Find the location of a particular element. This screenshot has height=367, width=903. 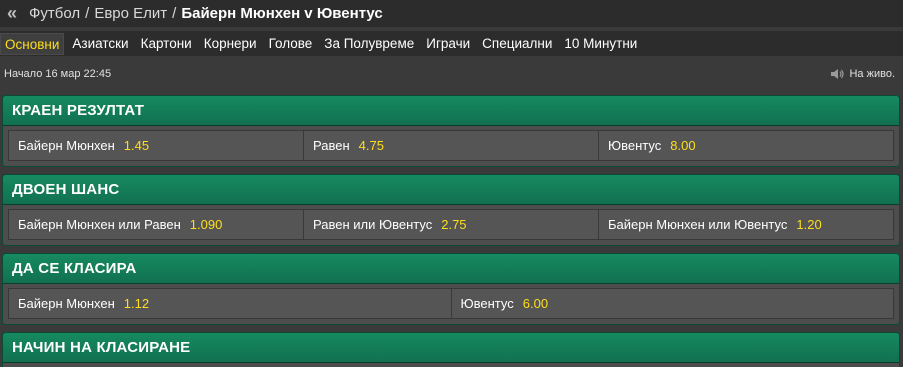

page-title: Байерн Мюнхен v Ювентус is located at coordinates (282, 13).